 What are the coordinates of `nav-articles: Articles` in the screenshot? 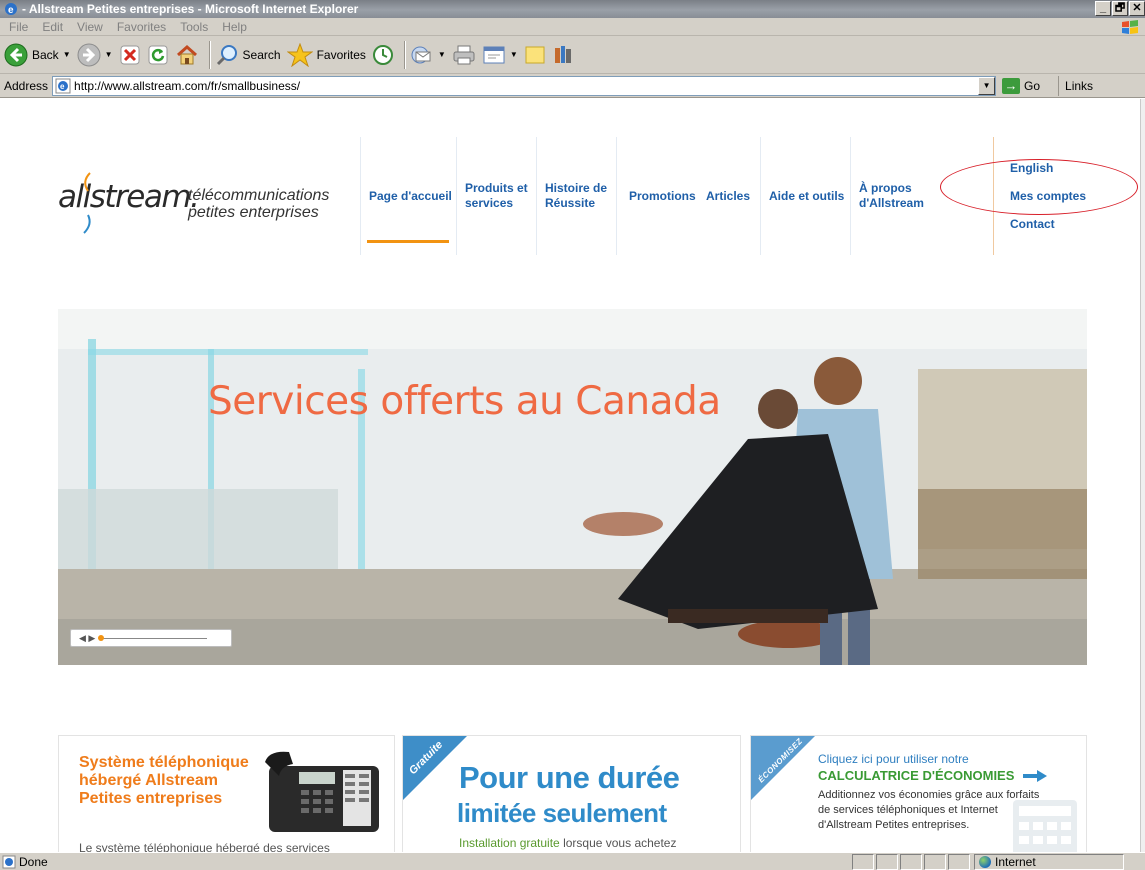 It's located at (729, 196).